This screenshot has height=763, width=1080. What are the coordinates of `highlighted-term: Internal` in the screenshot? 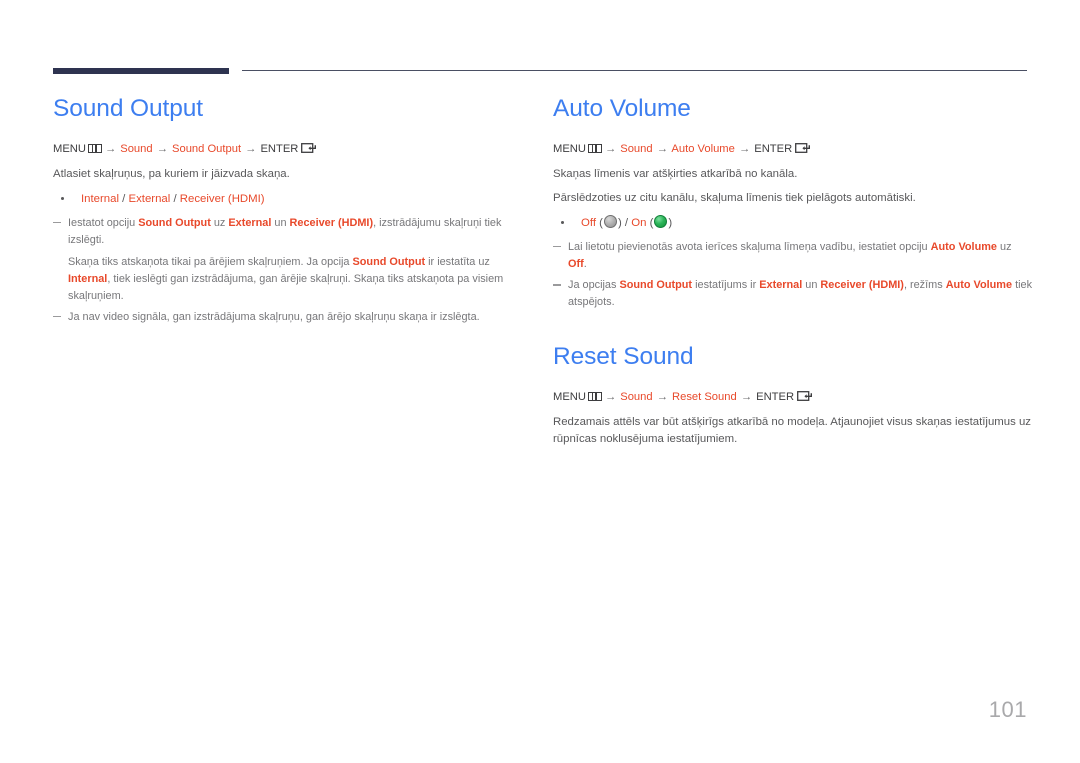 It's located at (88, 278).